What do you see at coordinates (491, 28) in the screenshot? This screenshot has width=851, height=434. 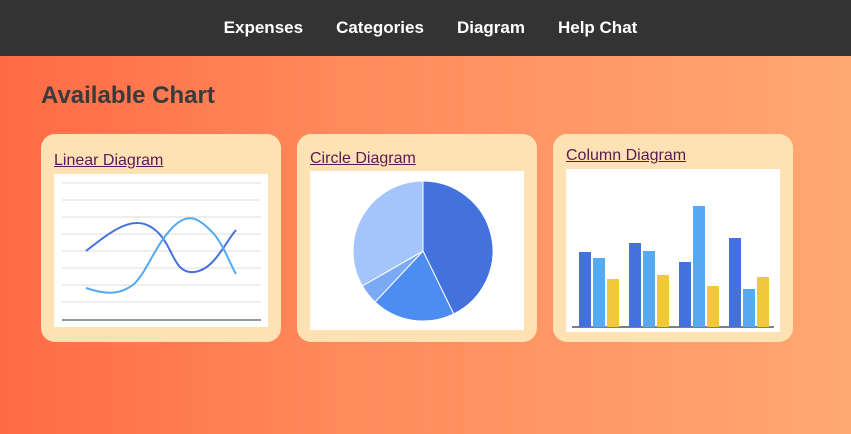 I see `nav-diagram: Diagram` at bounding box center [491, 28].